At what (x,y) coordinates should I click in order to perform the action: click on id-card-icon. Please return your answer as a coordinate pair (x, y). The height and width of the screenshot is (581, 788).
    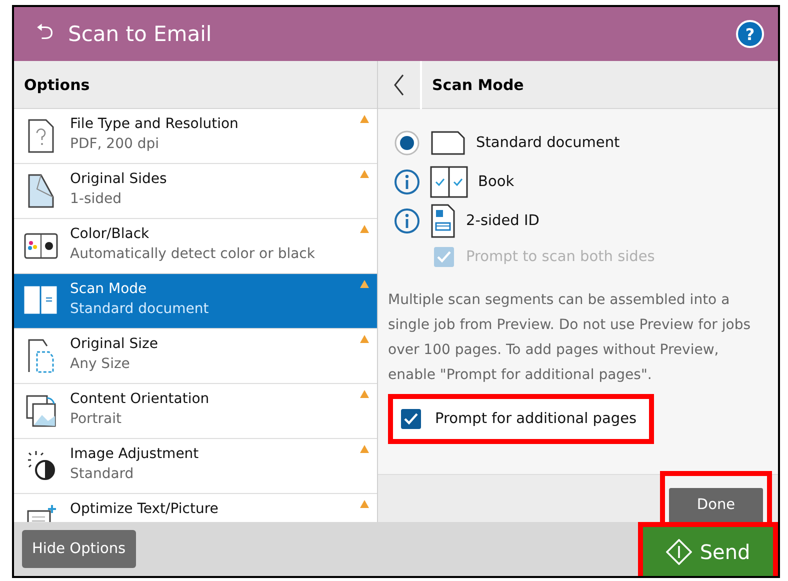
    Looking at the image, I should click on (443, 220).